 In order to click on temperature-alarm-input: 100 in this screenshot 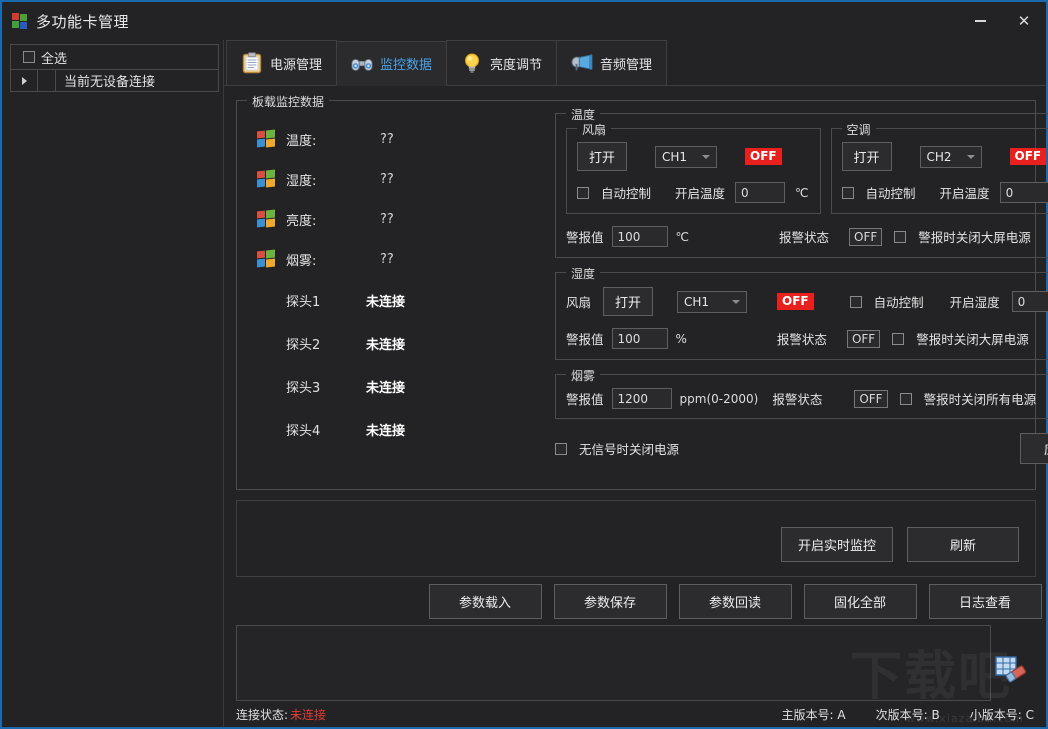, I will do `click(639, 236)`.